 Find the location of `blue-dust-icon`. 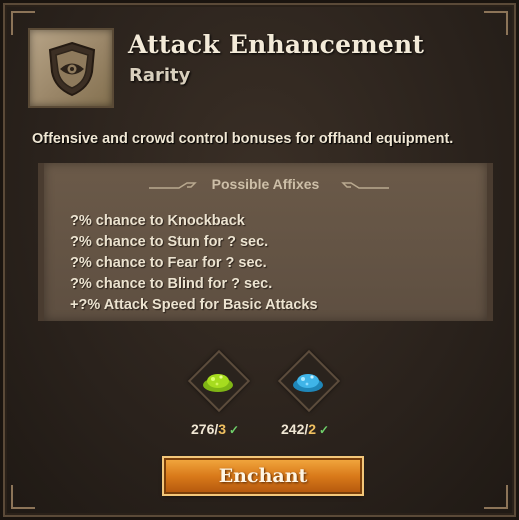

blue-dust-icon is located at coordinates (308, 383).